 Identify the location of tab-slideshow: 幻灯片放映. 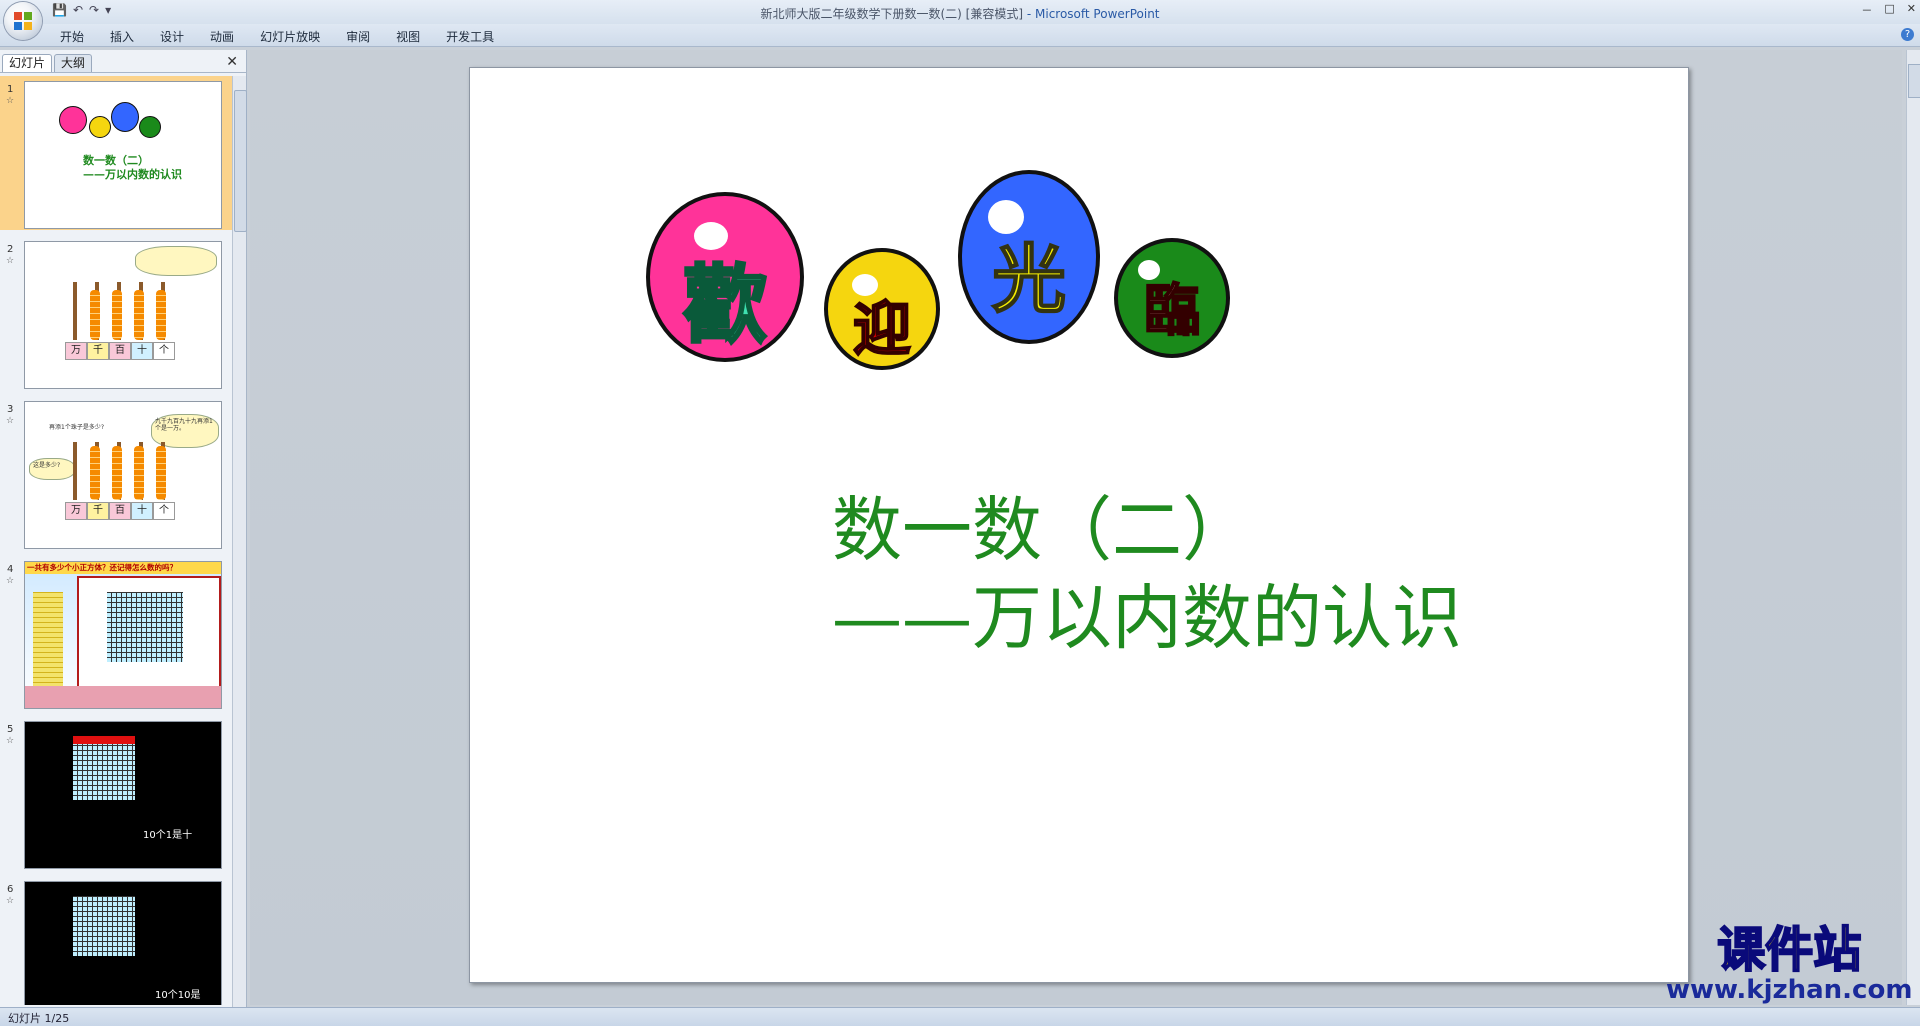
(297, 36).